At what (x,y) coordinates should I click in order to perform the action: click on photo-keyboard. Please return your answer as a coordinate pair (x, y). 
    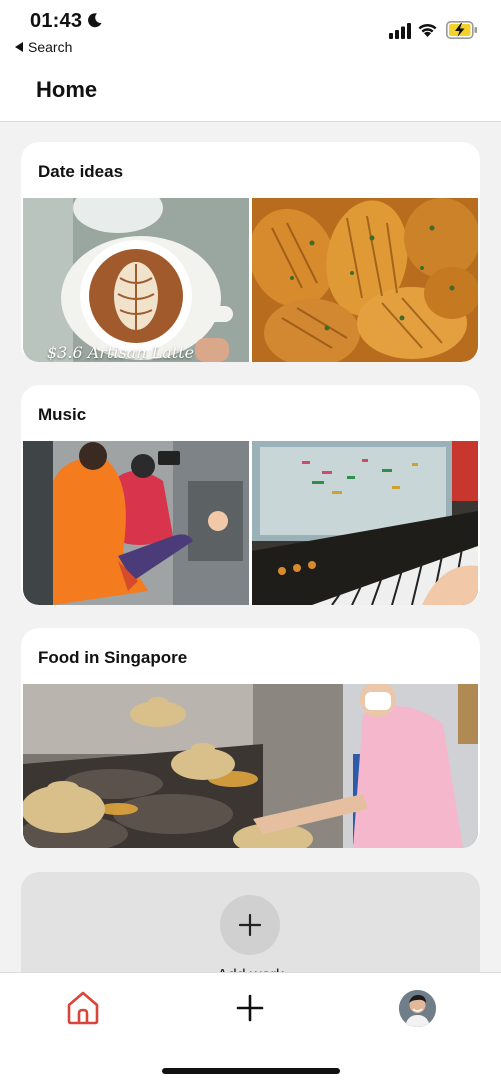
    Looking at the image, I should click on (365, 523).